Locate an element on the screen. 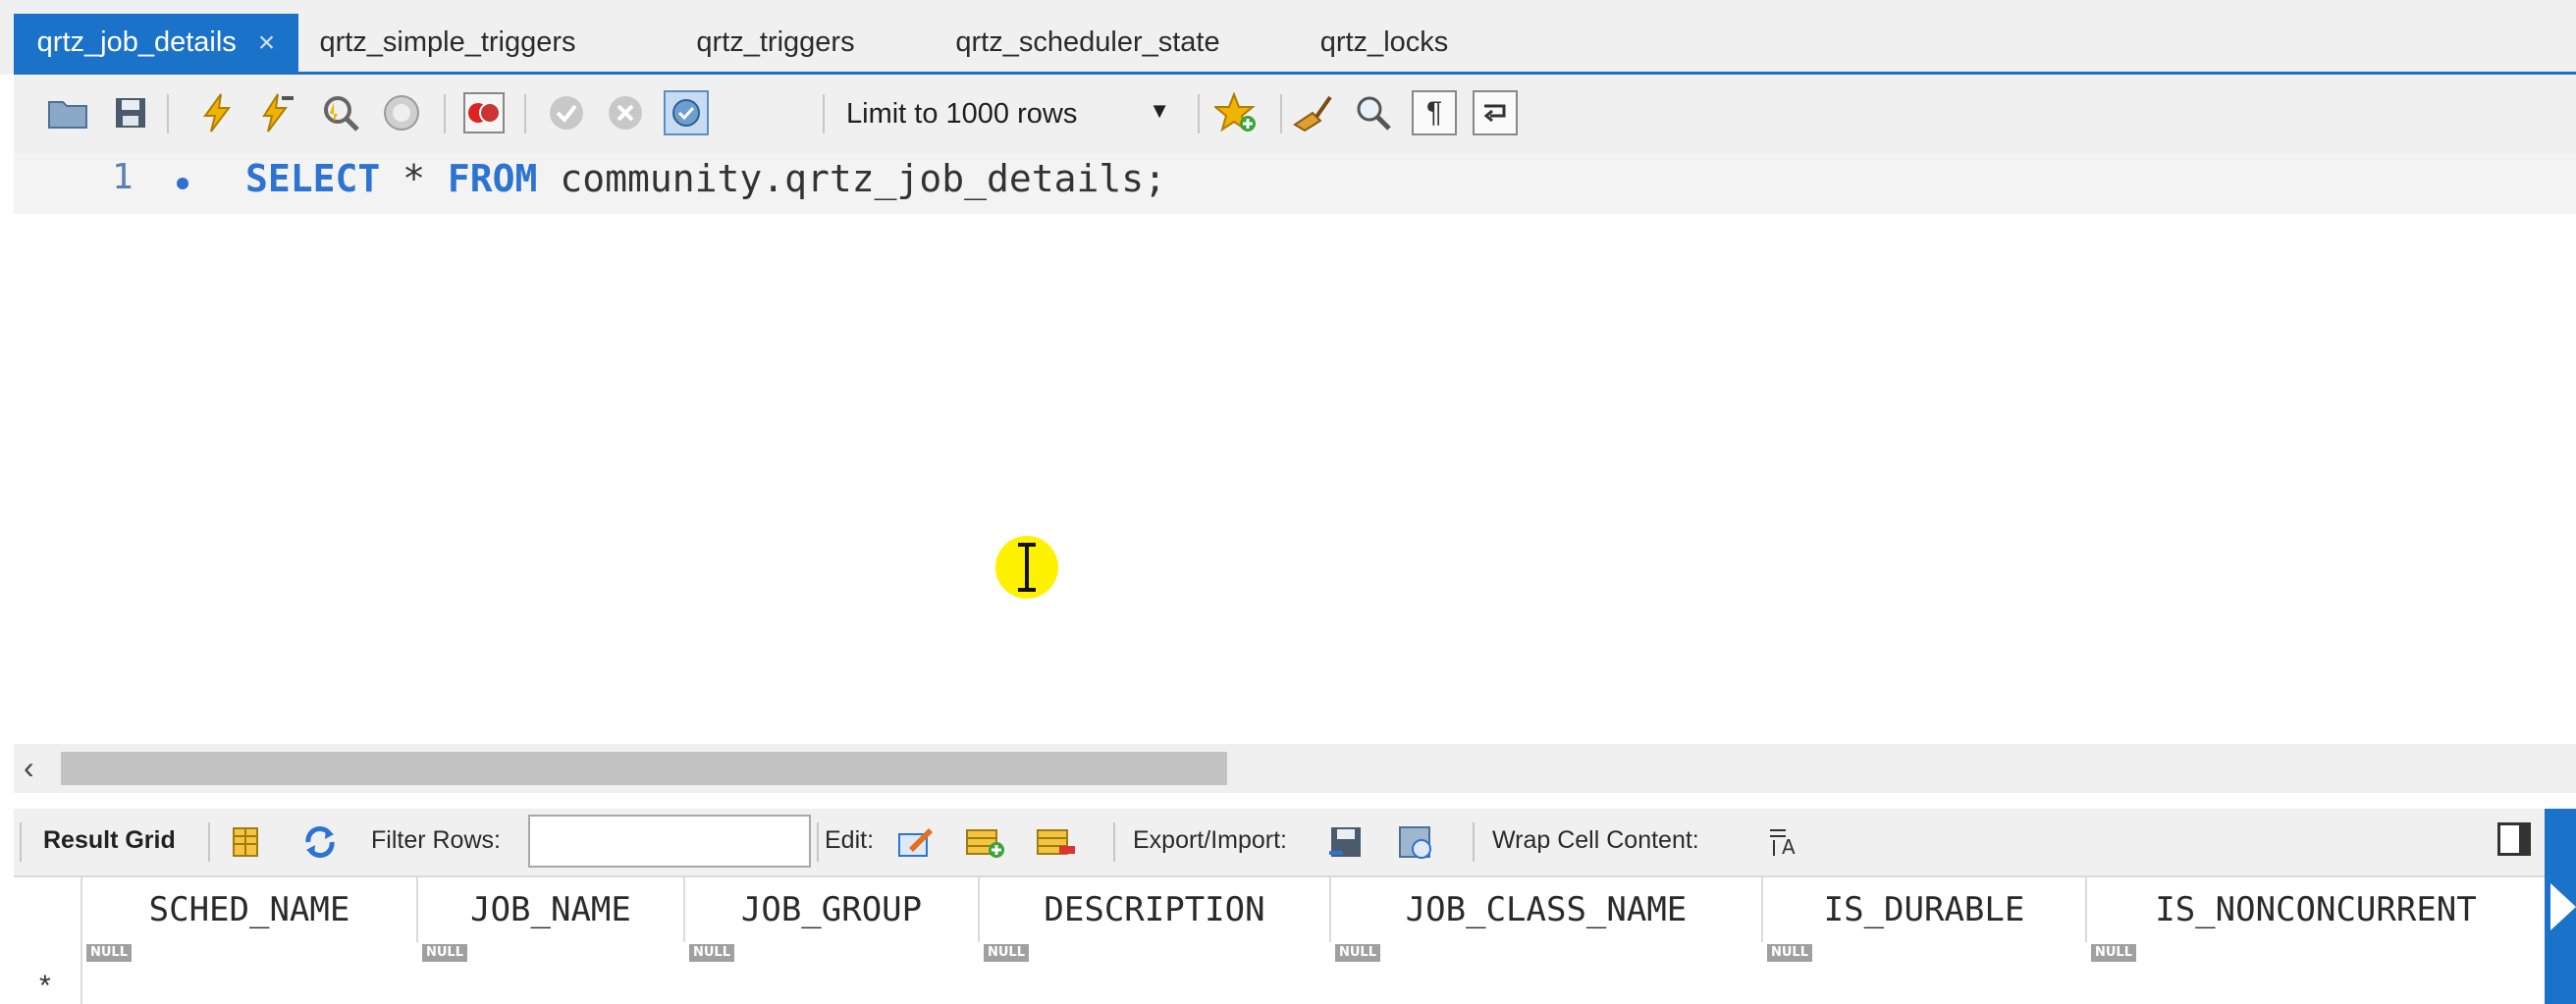  close-icon: × is located at coordinates (267, 43).